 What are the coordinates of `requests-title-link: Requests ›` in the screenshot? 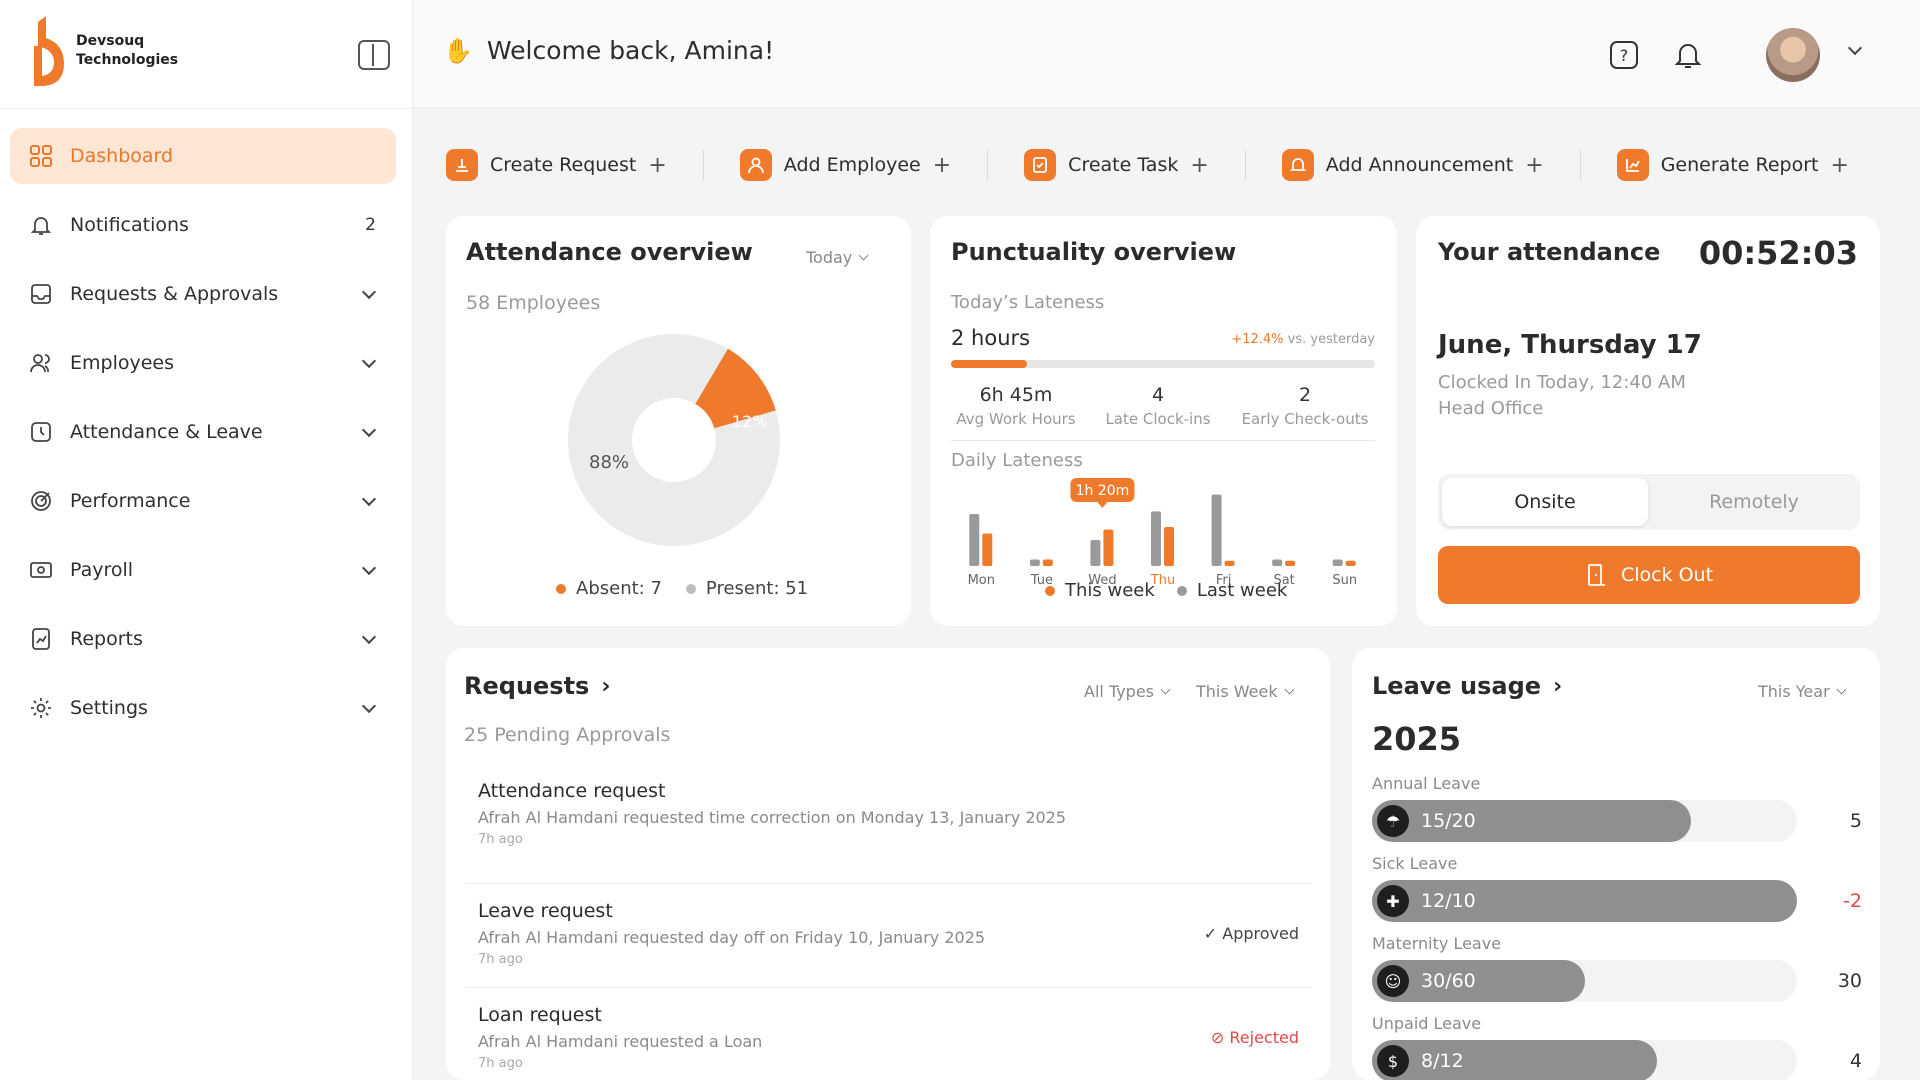 It's located at (537, 686).